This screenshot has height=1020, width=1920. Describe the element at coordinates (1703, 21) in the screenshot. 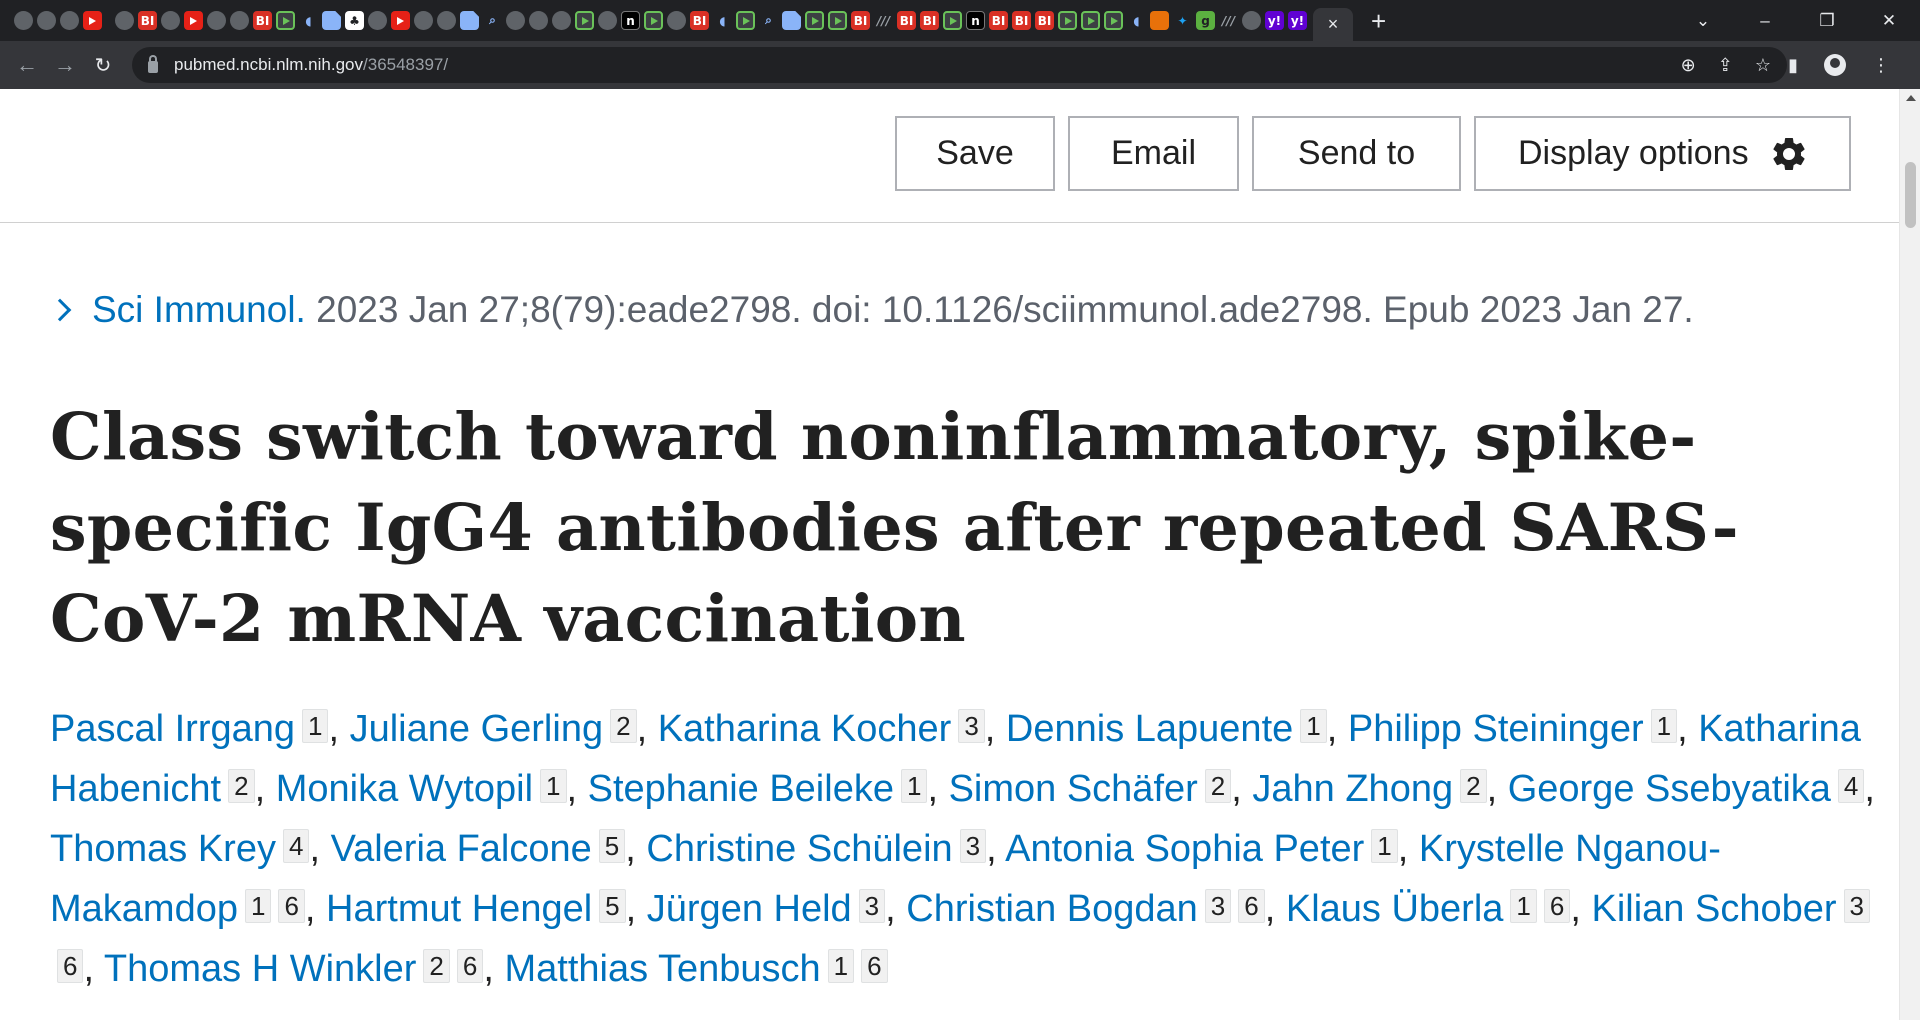

I see `tab-search-button: ⌄` at that location.